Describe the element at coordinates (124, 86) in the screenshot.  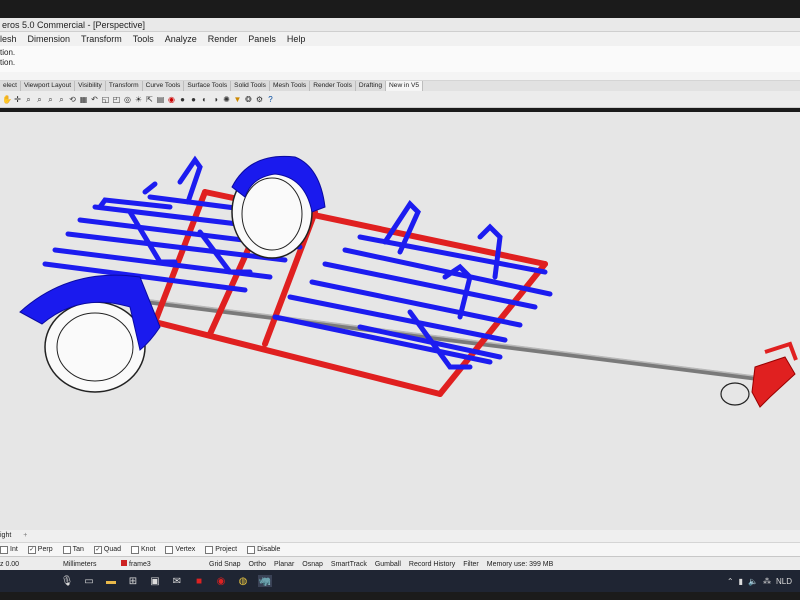
I see `tab-transform: Transform` at that location.